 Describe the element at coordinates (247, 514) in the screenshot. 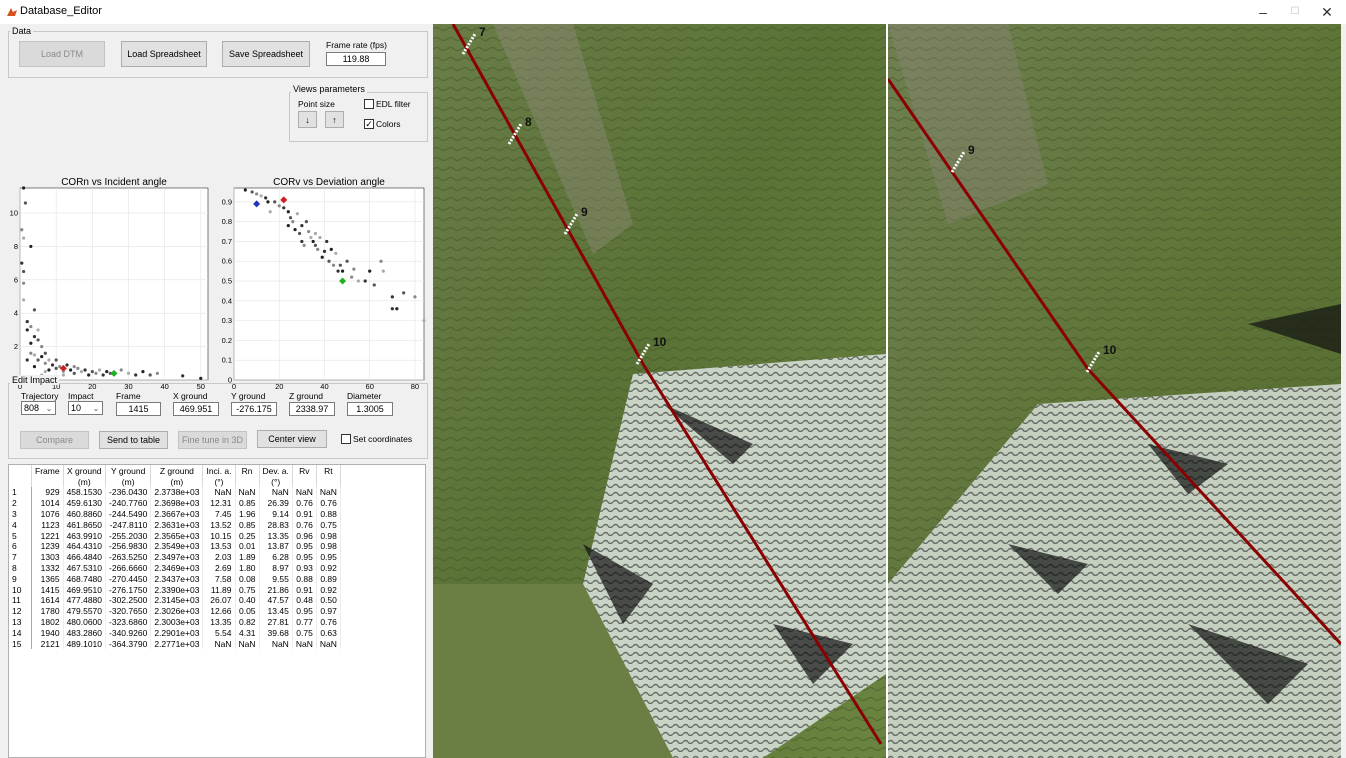

I see `table-cell: 1.96` at that location.